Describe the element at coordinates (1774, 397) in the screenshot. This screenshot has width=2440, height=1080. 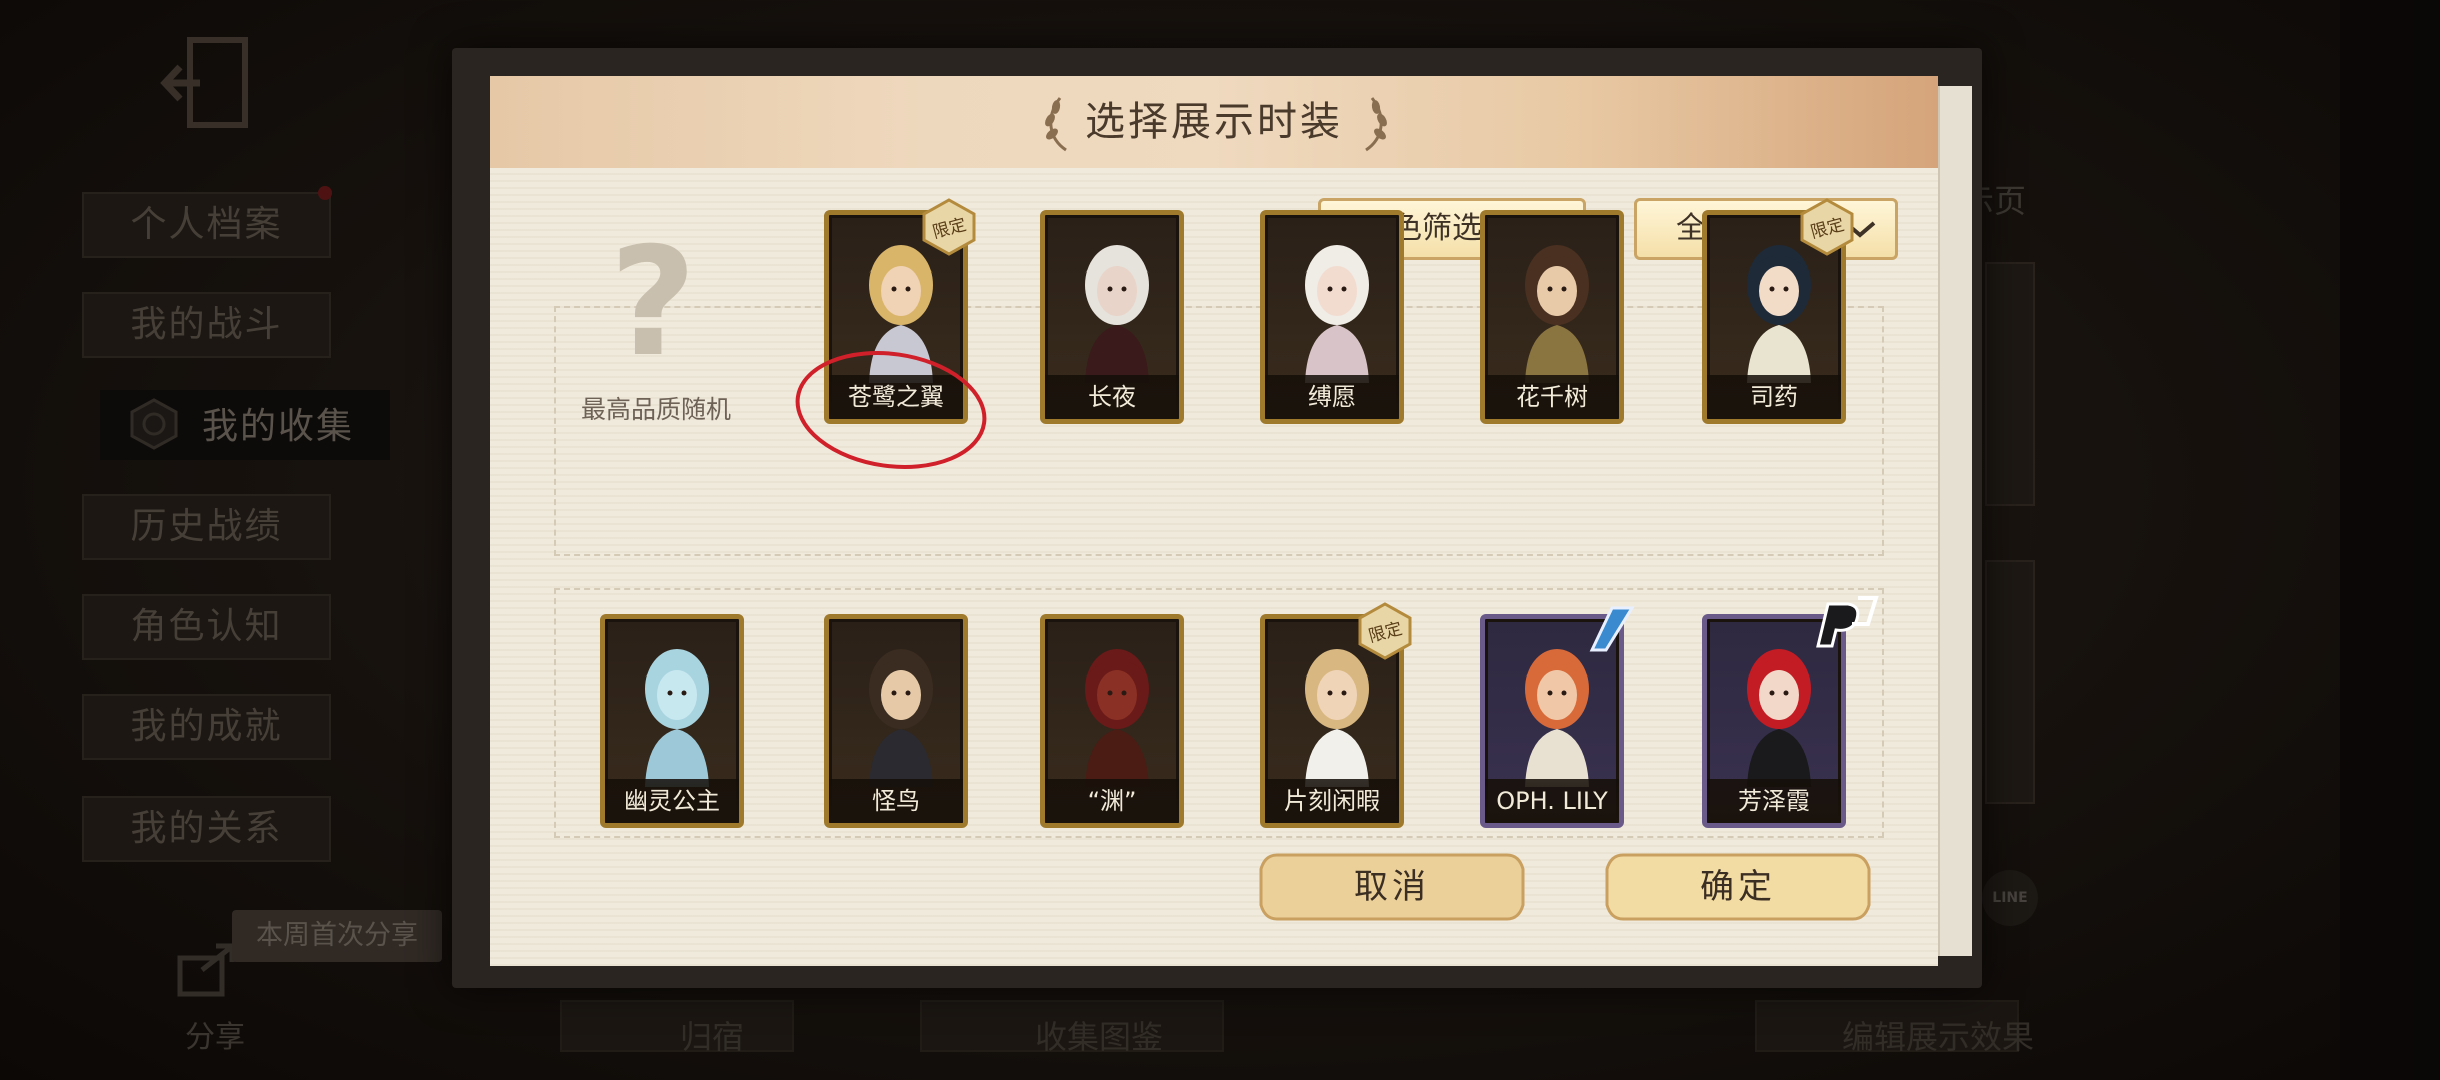
I see `costume-name: 司药` at that location.